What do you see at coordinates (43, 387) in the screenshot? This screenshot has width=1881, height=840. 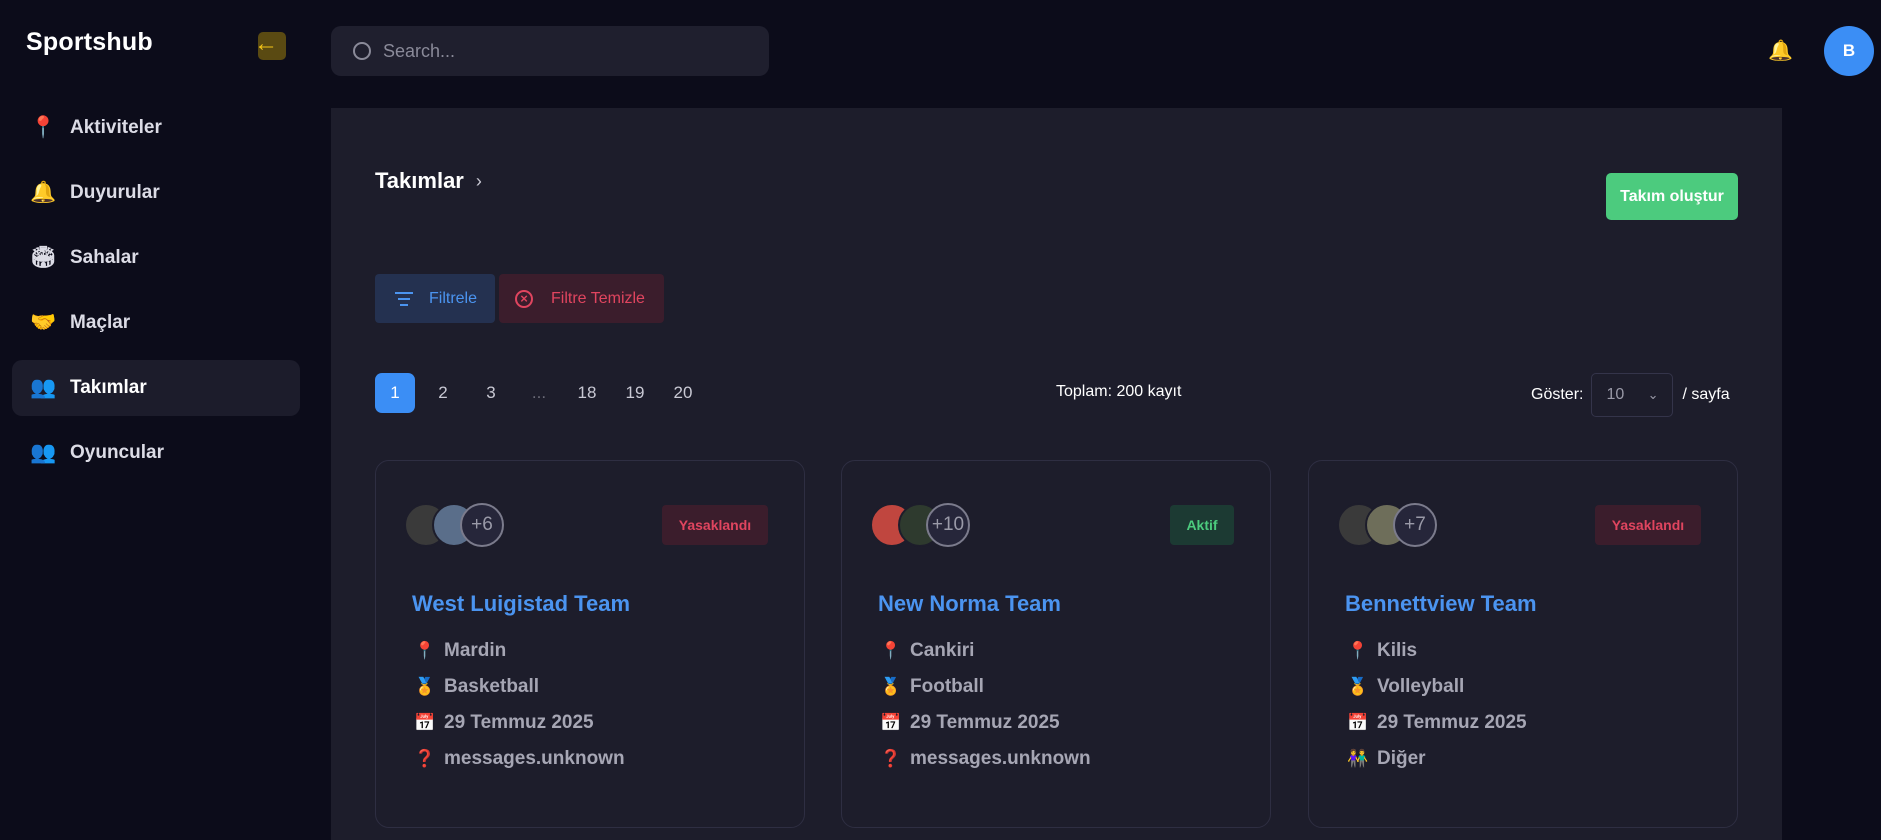 I see `team-icon: 👥` at bounding box center [43, 387].